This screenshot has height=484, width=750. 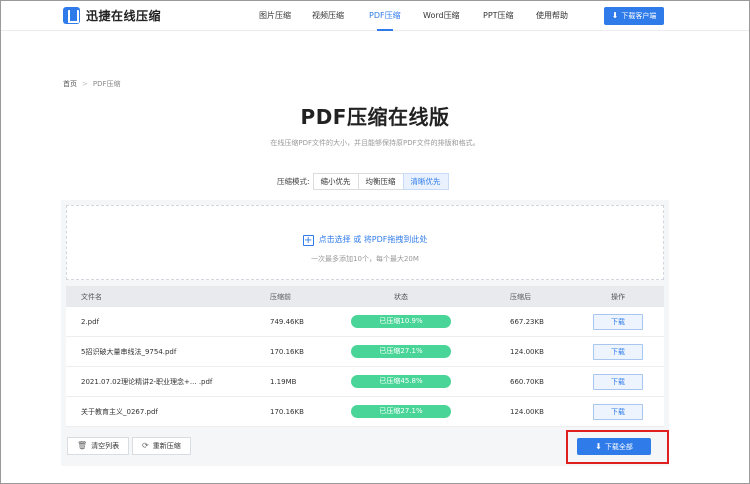 I want to click on table-row: 2.pdf 749.46KB 已压缩10.9% 667.23KB 下载, so click(x=365, y=322).